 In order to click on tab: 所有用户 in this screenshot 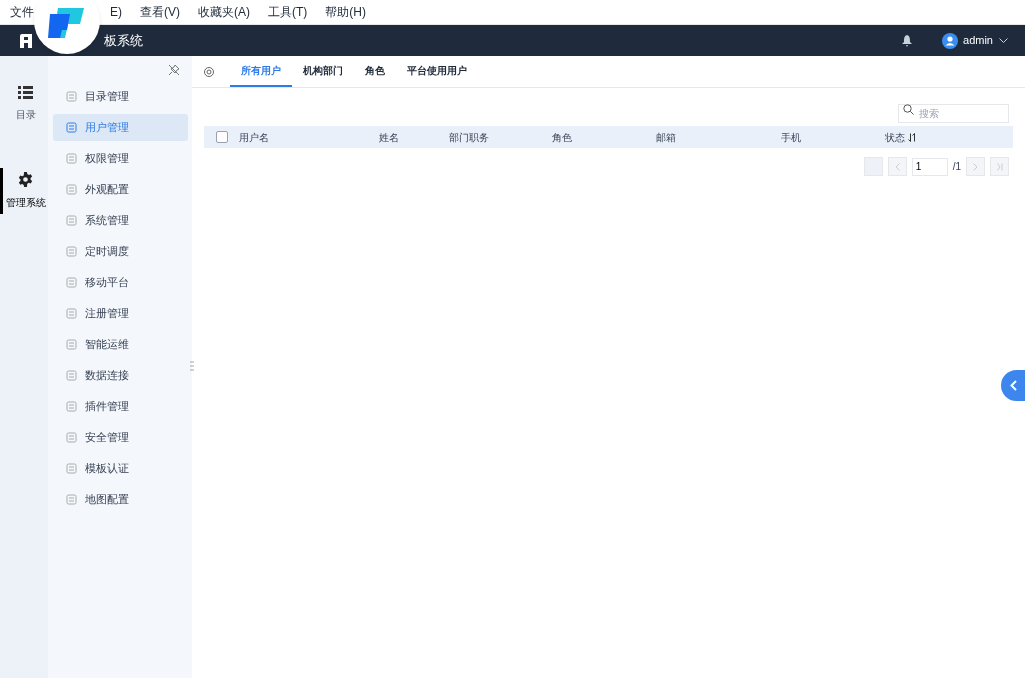, I will do `click(261, 71)`.